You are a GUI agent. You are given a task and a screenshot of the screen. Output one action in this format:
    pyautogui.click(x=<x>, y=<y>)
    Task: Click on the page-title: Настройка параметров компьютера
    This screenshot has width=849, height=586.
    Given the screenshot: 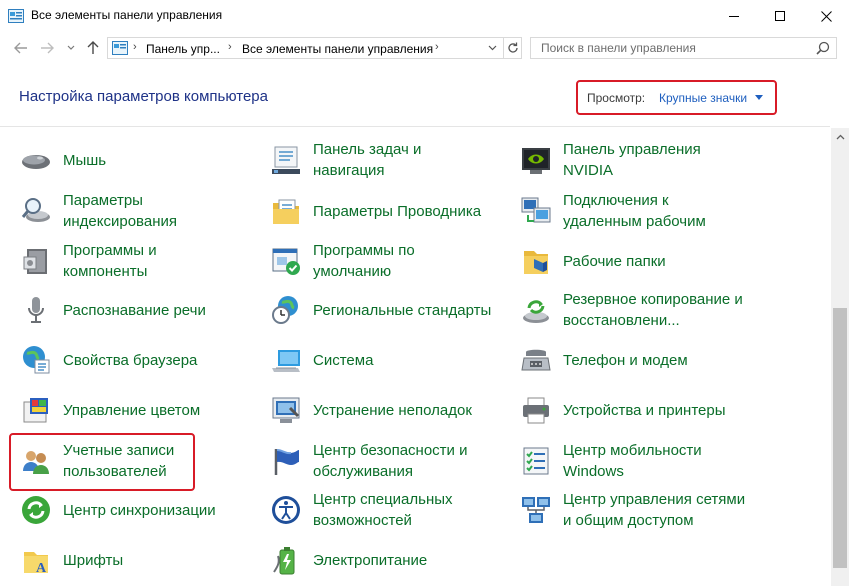 What is the action you would take?
    pyautogui.click(x=143, y=96)
    